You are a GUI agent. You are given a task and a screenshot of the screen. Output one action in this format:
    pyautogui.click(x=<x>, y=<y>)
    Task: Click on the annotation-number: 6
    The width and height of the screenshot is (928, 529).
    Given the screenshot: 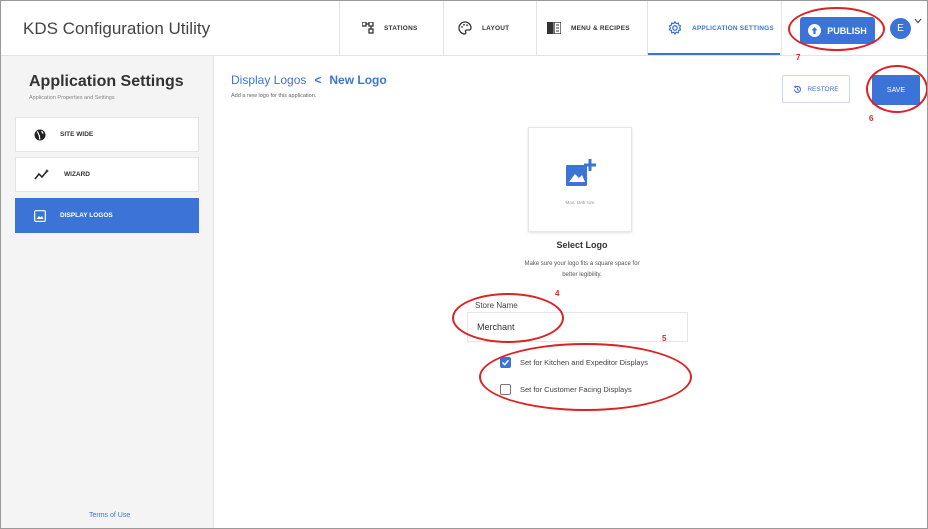 What is the action you would take?
    pyautogui.click(x=871, y=118)
    